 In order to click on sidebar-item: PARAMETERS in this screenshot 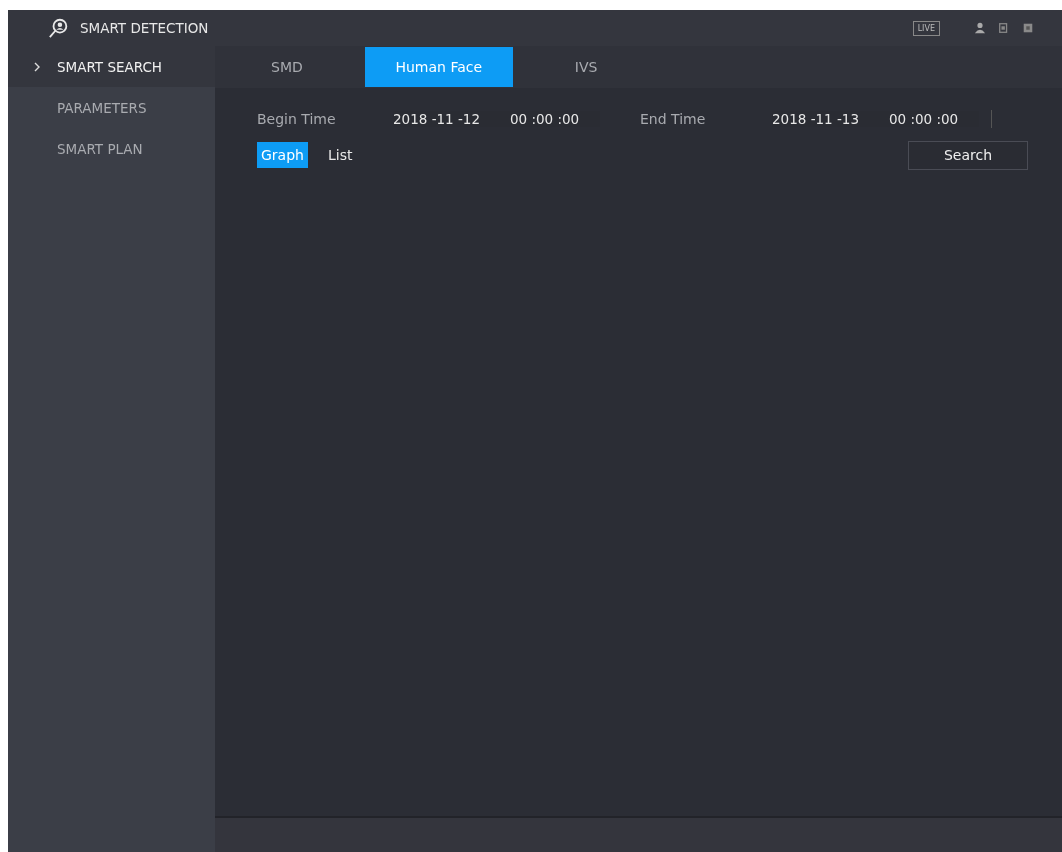, I will do `click(111, 107)`.